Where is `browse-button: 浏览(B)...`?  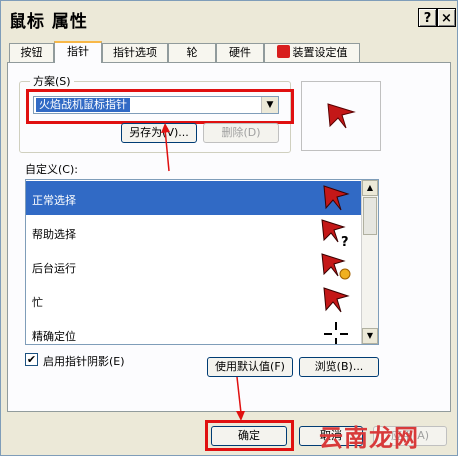 browse-button: 浏览(B)... is located at coordinates (339, 367).